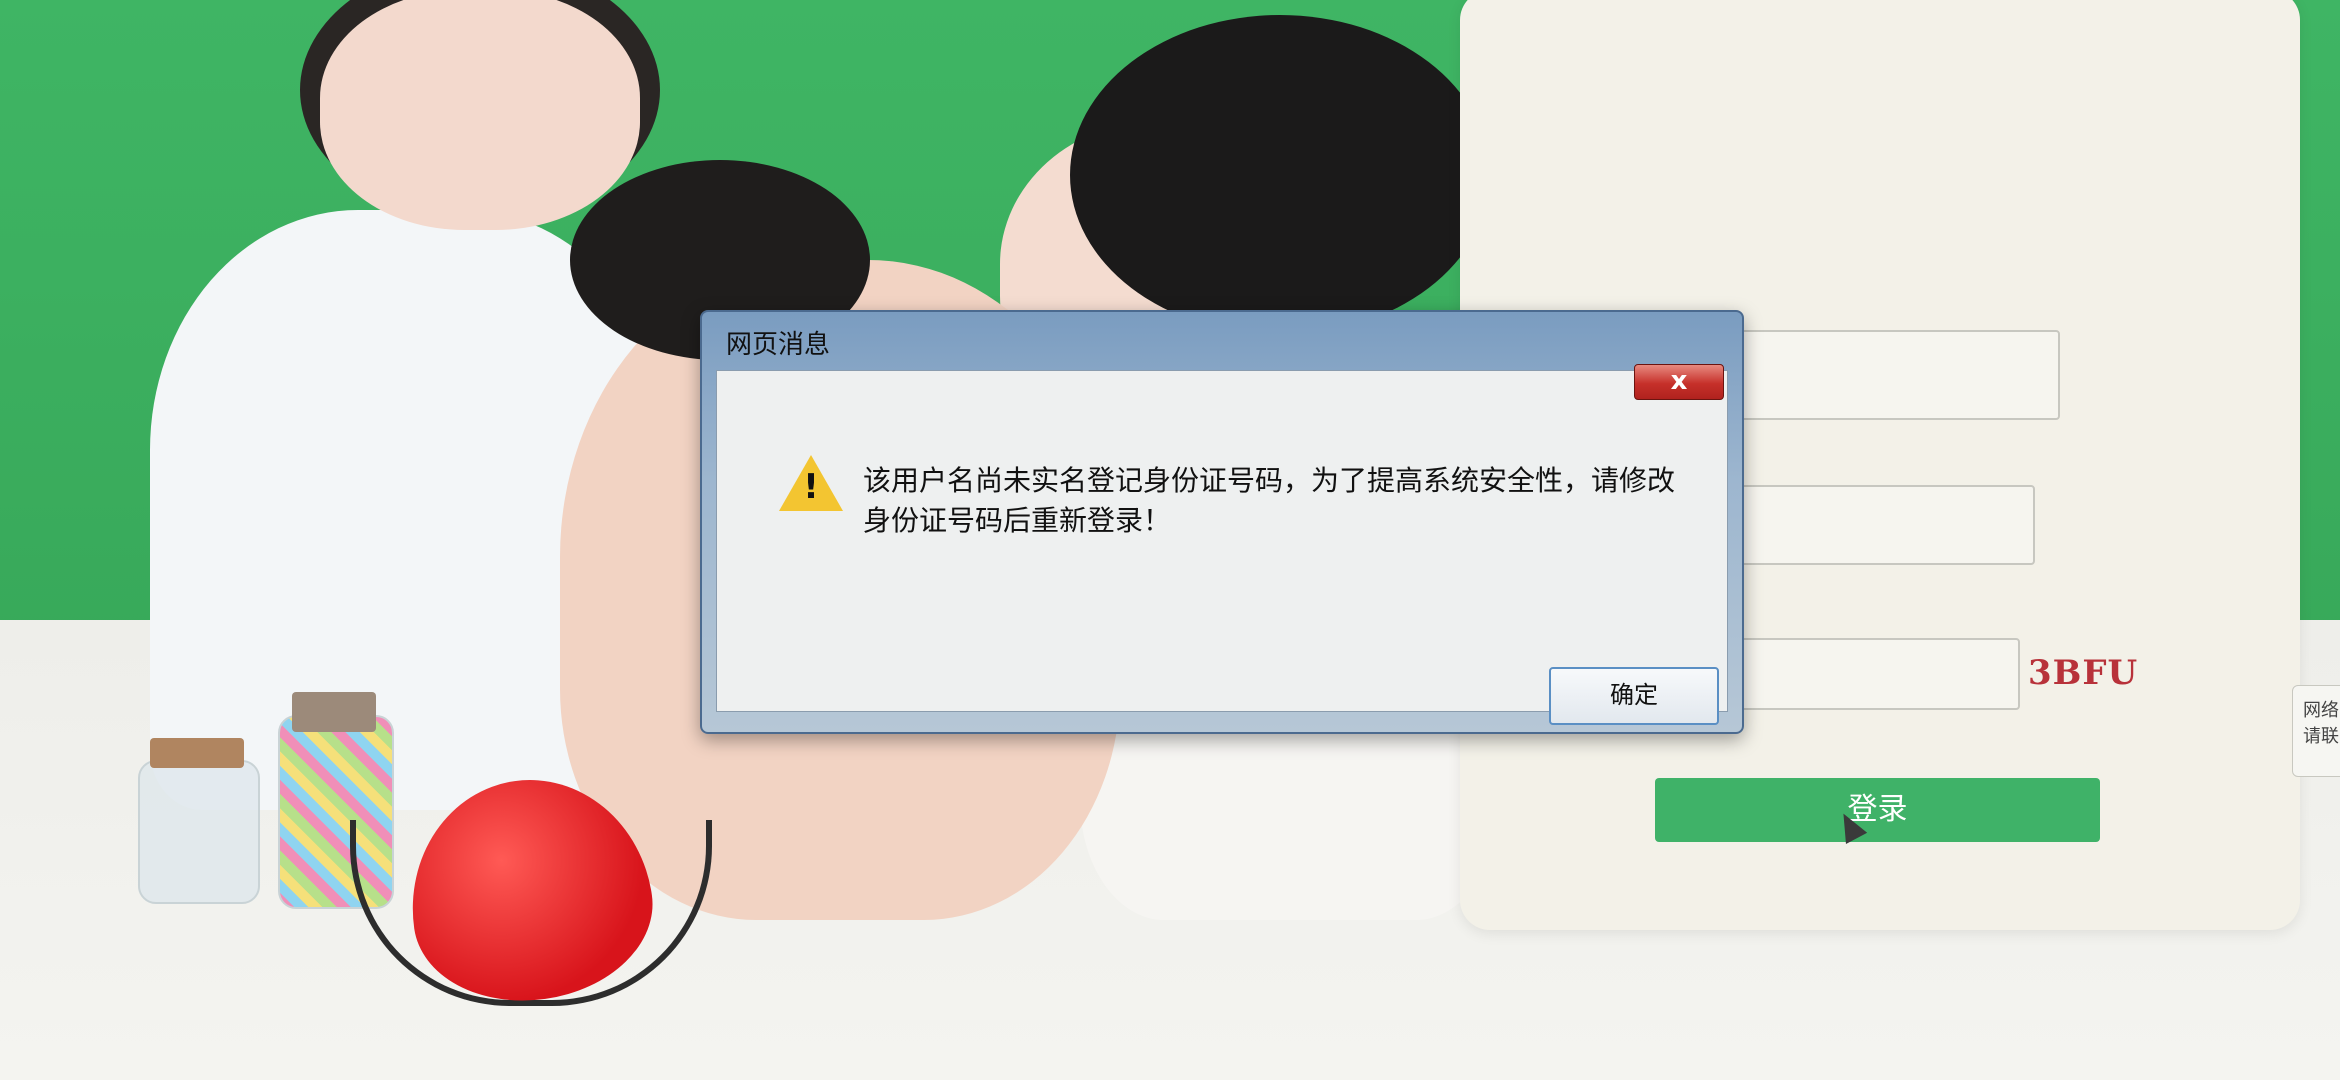  Describe the element at coordinates (199, 832) in the screenshot. I see `candy-jar-image` at that location.